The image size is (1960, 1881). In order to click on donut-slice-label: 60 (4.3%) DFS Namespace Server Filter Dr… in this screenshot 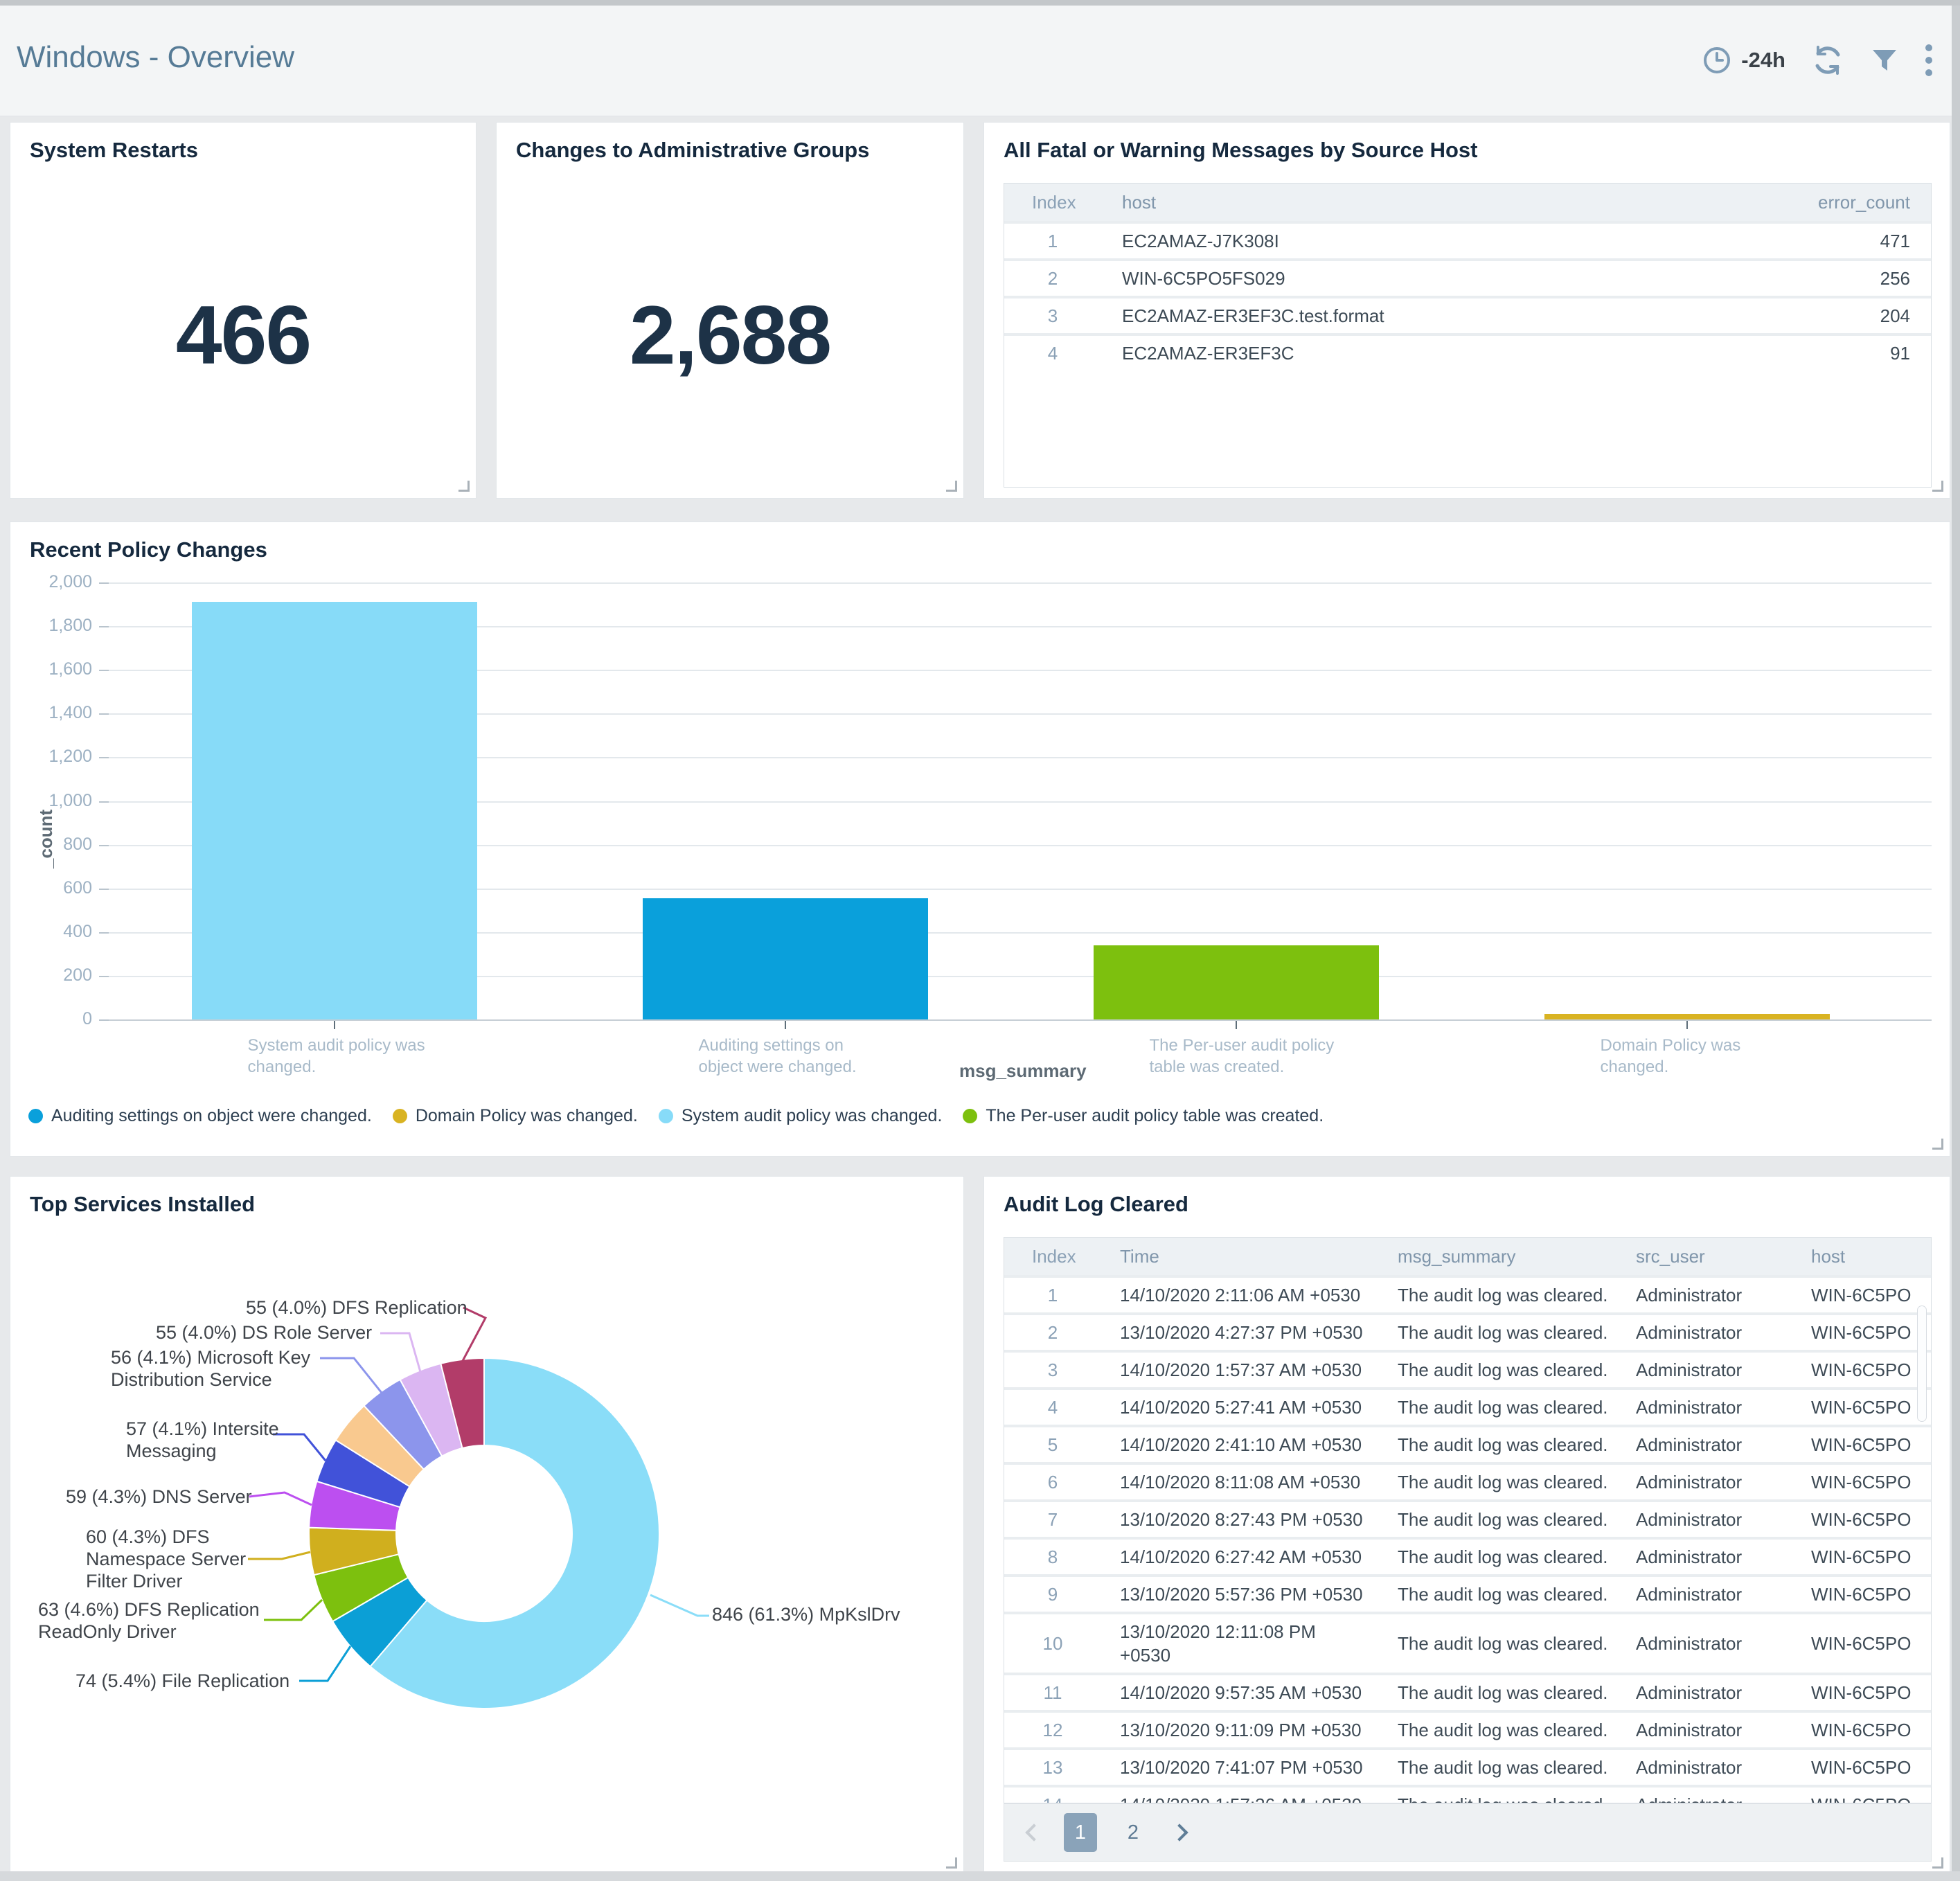, I will do `click(167, 1559)`.